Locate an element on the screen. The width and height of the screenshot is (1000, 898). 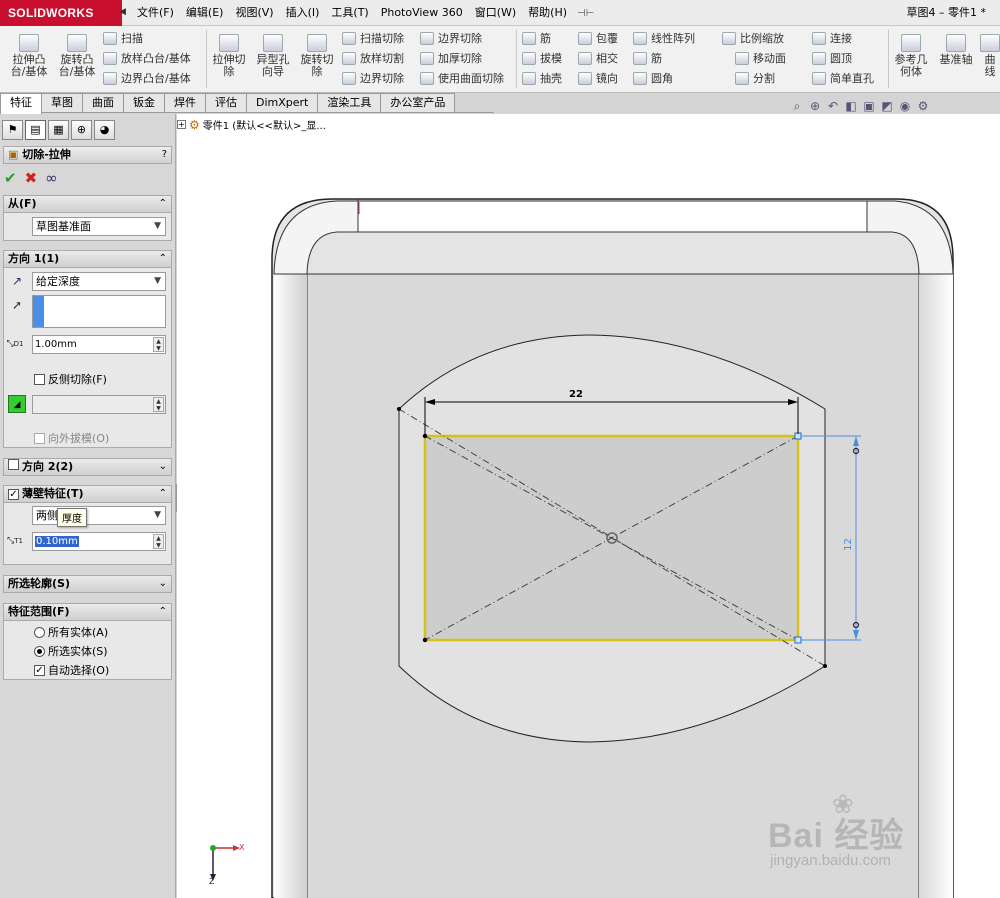
revolve-cut-button: 旋转切除 is located at coordinates (317, 58).